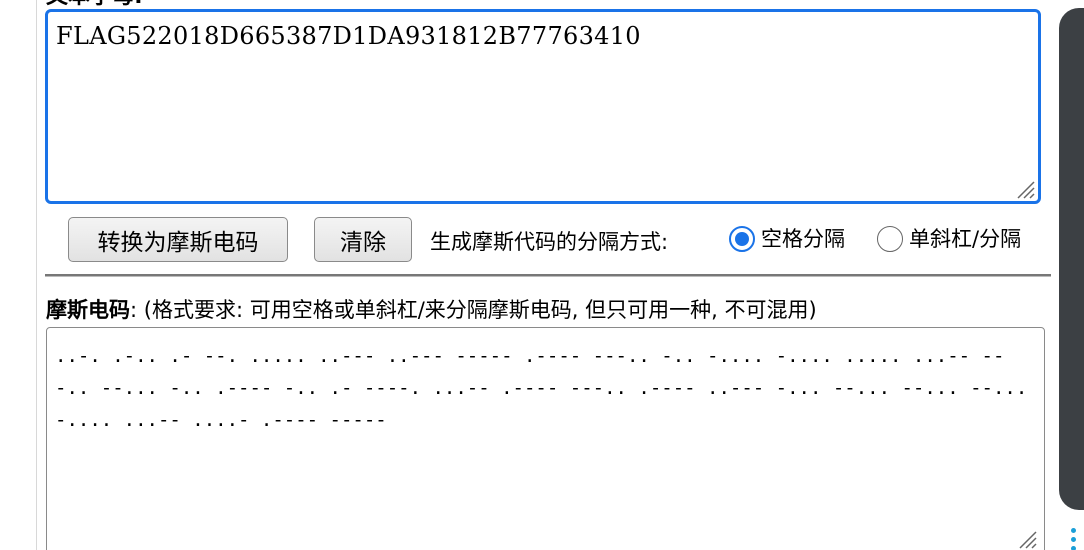 The height and width of the screenshot is (550, 1084). I want to click on side-panel, so click(1071, 259).